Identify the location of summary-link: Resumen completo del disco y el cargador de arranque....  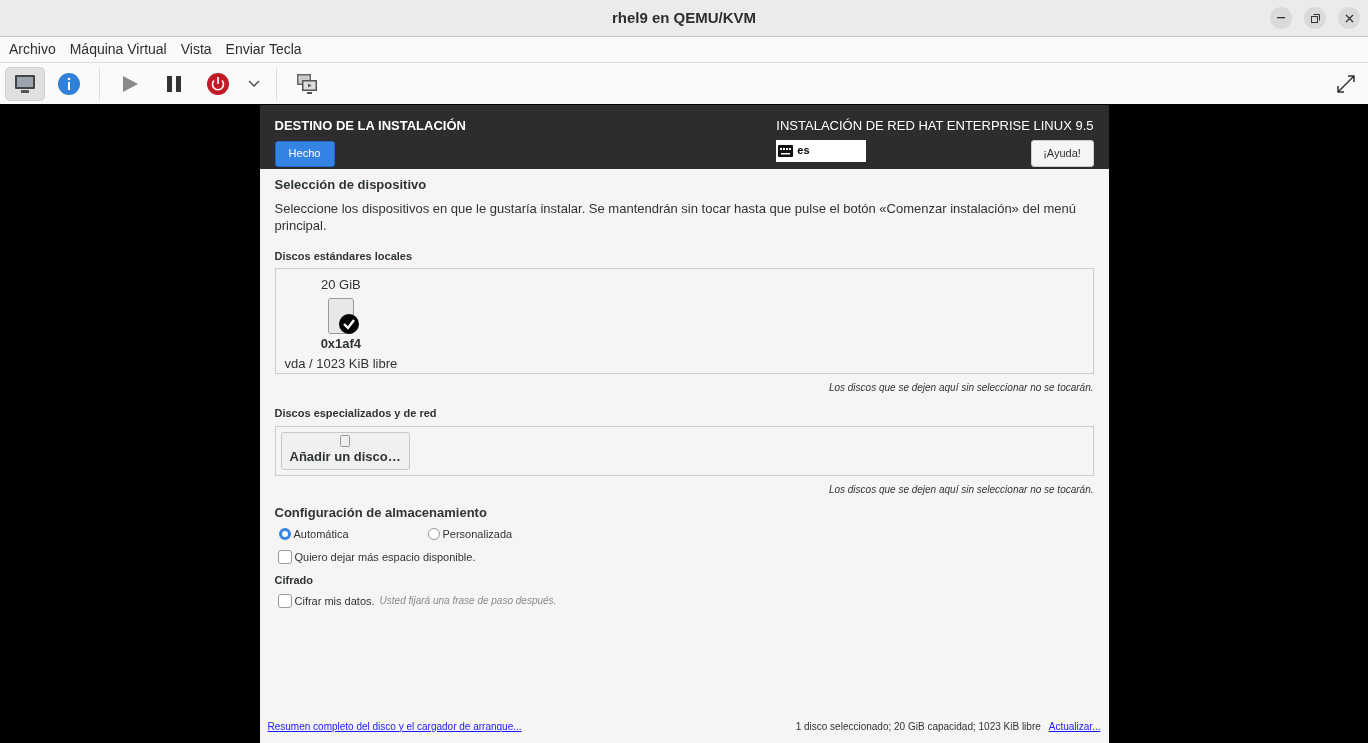
(394, 726).